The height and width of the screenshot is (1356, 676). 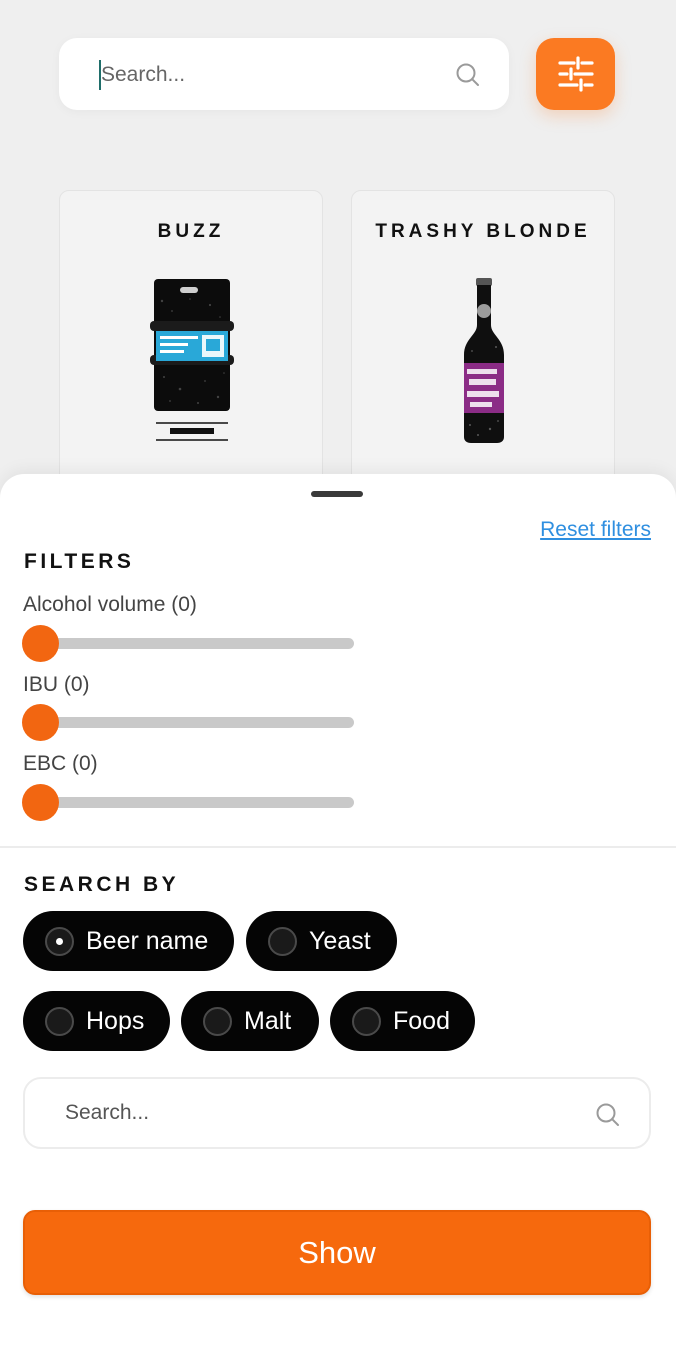 I want to click on beer-card: BUZZ, so click(x=191, y=350).